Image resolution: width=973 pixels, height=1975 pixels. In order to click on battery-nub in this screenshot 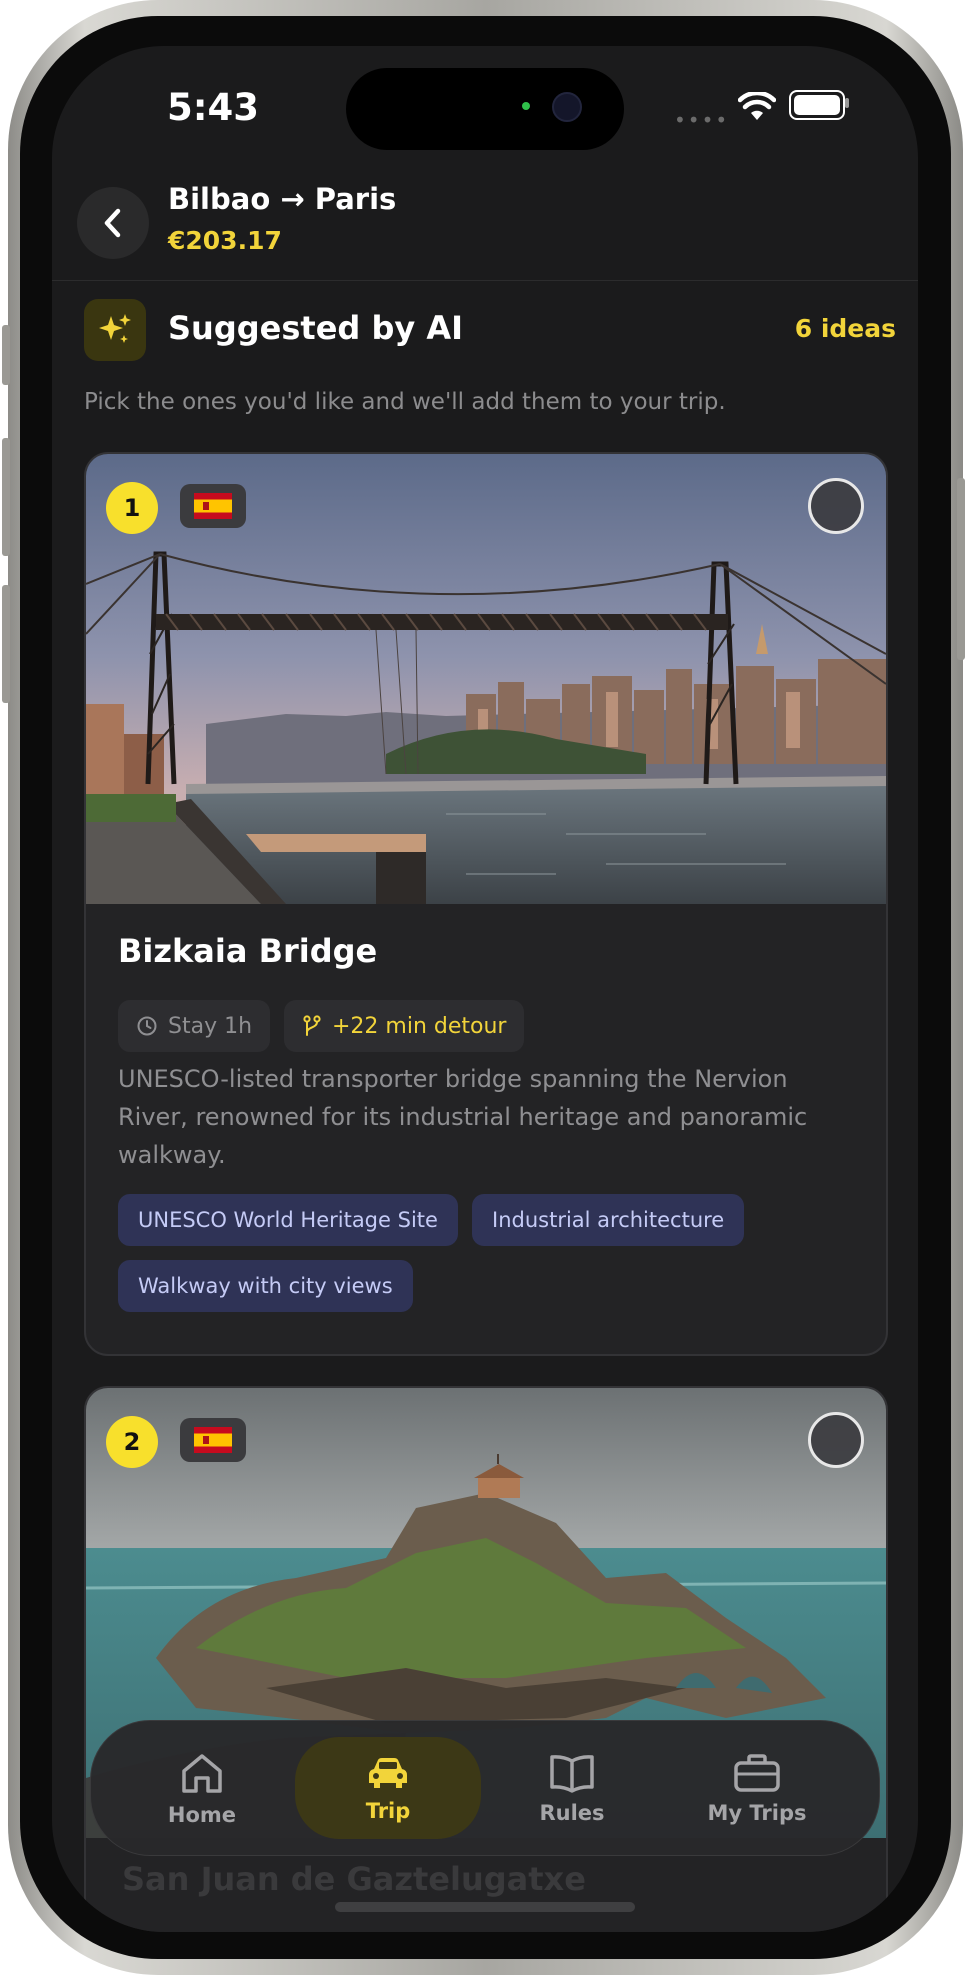, I will do `click(847, 103)`.